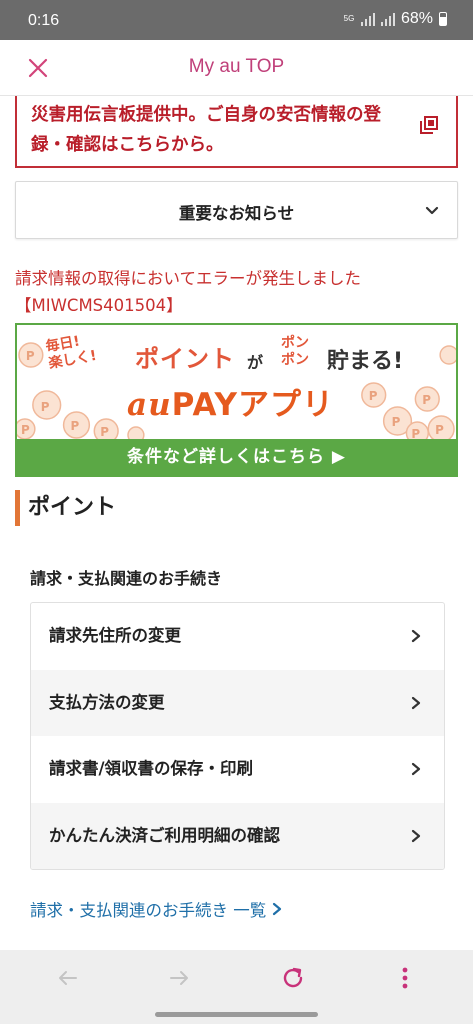 The image size is (473, 1024). Describe the element at coordinates (432, 210) in the screenshot. I see `chevron-down-icon` at that location.